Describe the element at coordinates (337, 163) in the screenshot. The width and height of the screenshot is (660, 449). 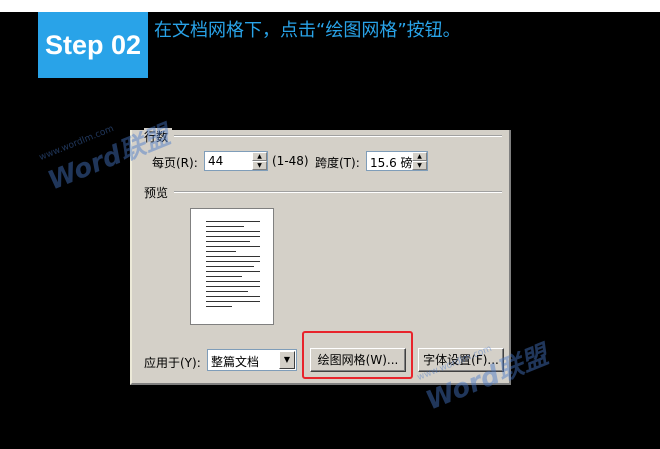
I see `pitch-label: 跨度(T):` at that location.